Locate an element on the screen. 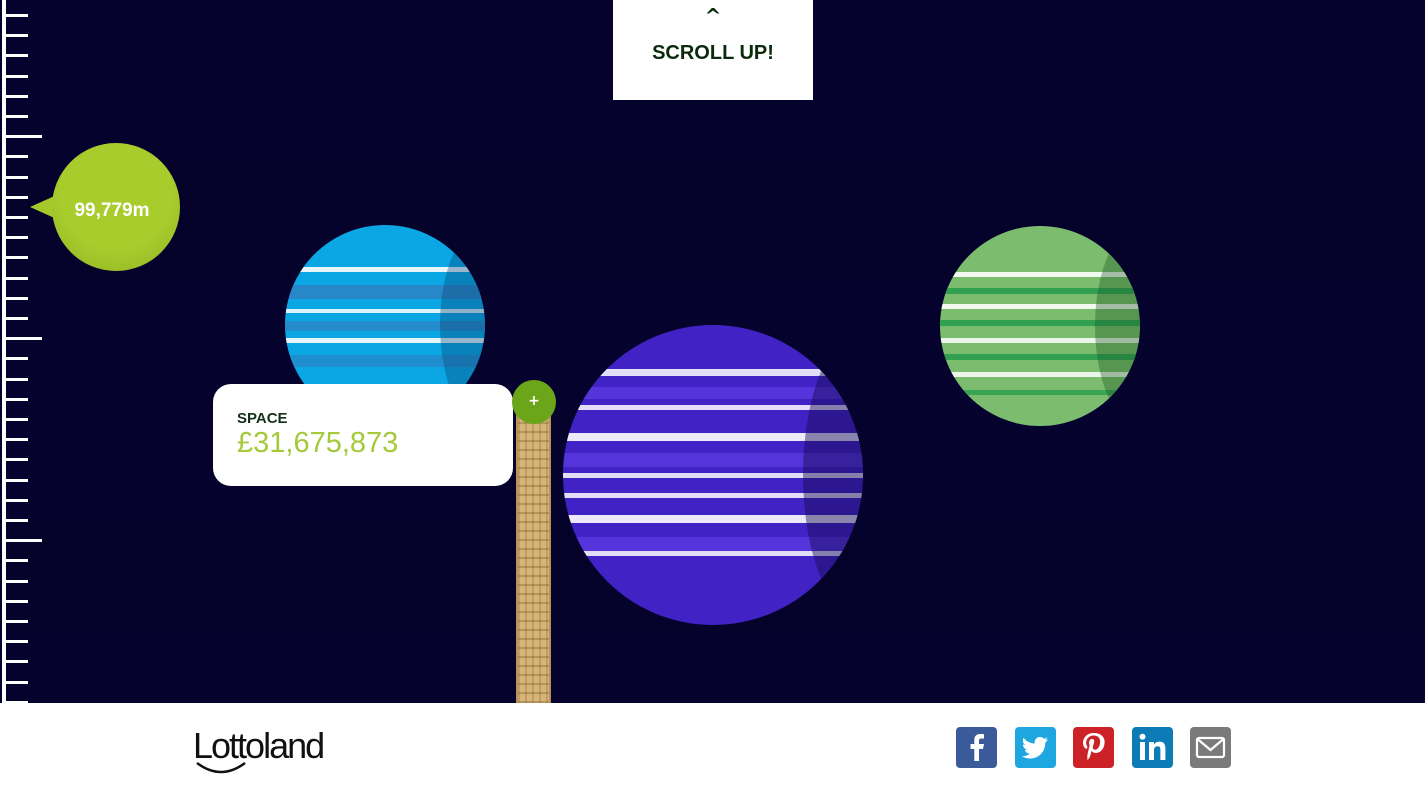 The image size is (1425, 788). info-card: SPACE £31,675,873 is located at coordinates (363, 435).